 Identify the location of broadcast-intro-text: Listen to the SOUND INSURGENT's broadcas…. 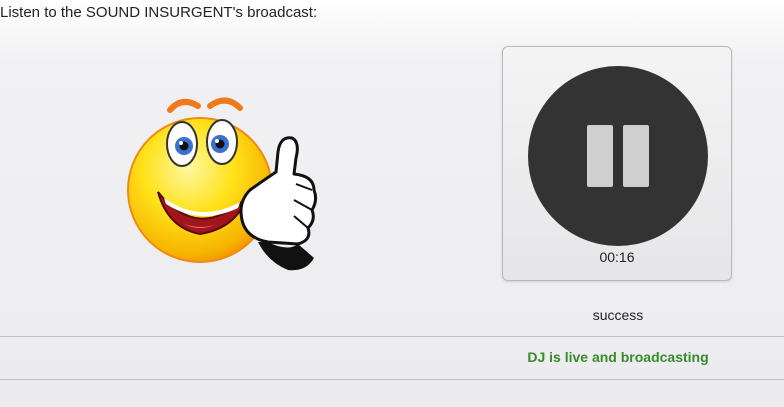
(159, 12).